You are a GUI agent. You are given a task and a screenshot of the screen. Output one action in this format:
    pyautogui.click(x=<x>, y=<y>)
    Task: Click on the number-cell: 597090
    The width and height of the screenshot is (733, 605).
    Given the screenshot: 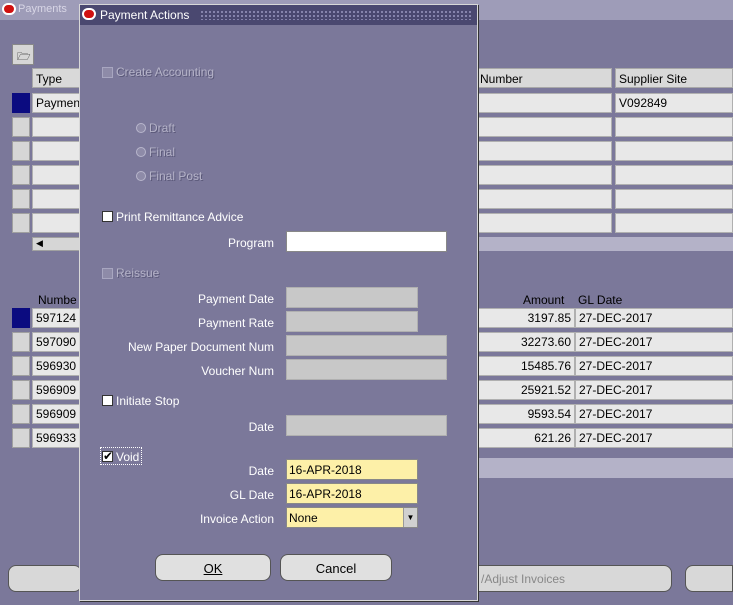 What is the action you would take?
    pyautogui.click(x=56, y=342)
    